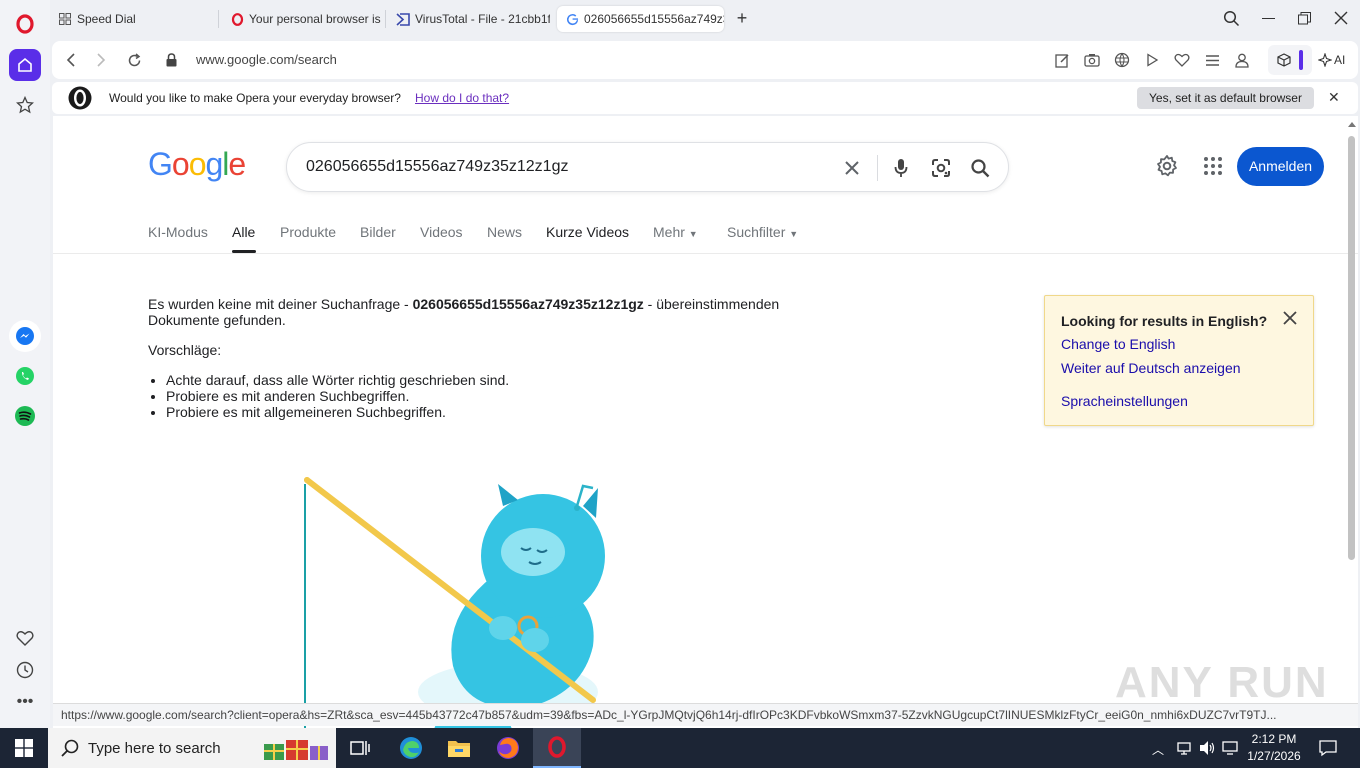  What do you see at coordinates (462, 98) in the screenshot?
I see `infobar-help-link: How do I do that?` at bounding box center [462, 98].